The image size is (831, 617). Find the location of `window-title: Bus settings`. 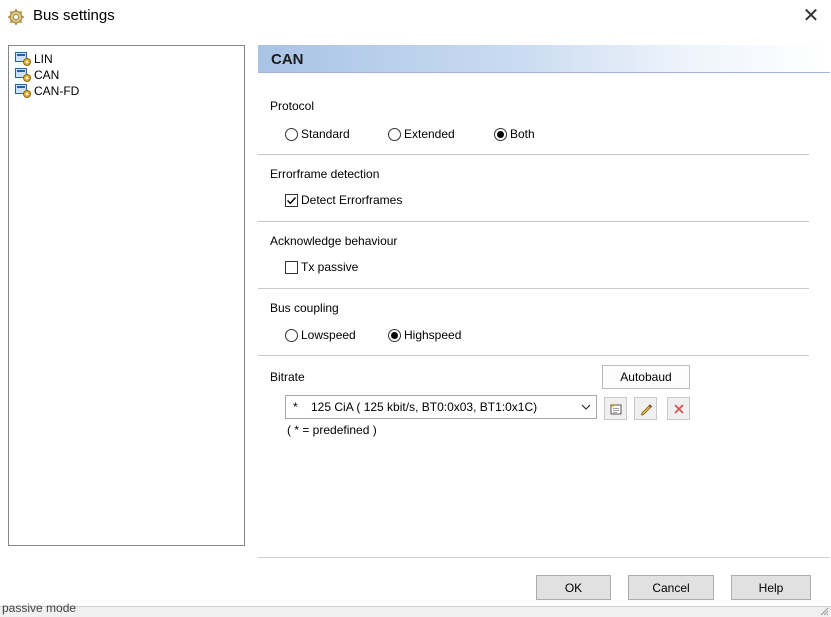

window-title: Bus settings is located at coordinates (74, 15).